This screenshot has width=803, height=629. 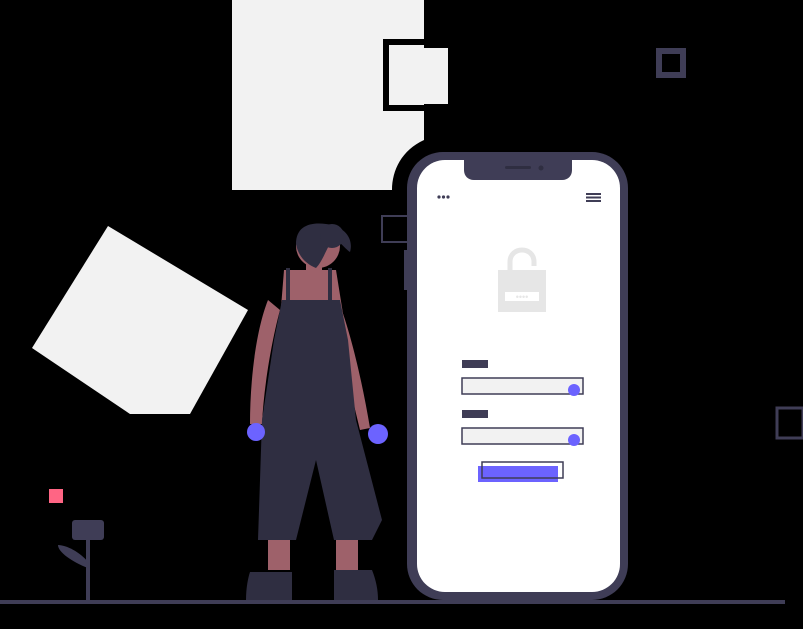 What do you see at coordinates (475, 364) in the screenshot?
I see `username-label` at bounding box center [475, 364].